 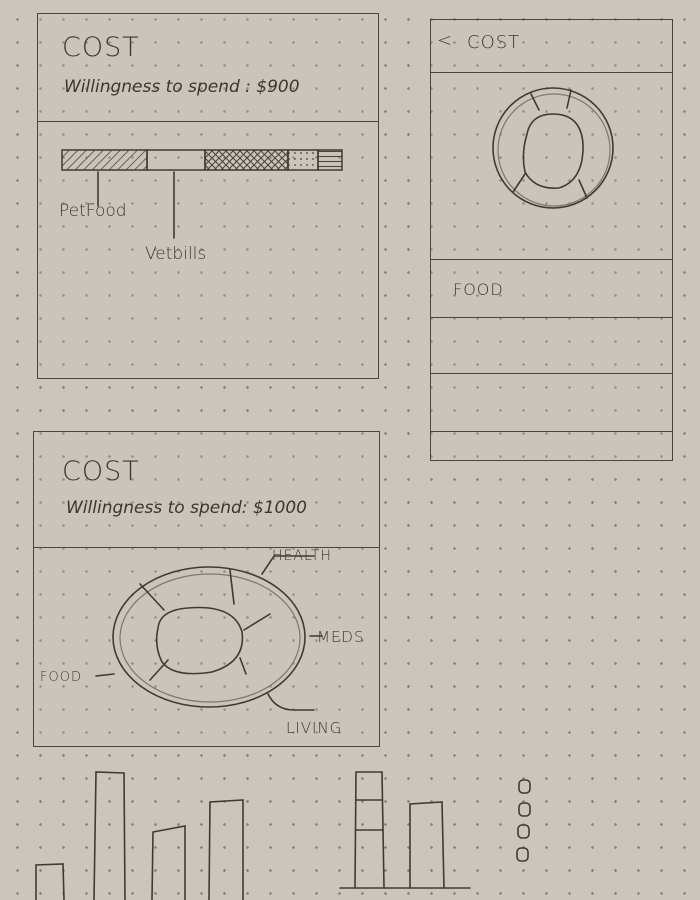 I want to click on detail-donut-chart, so click(x=557, y=154).